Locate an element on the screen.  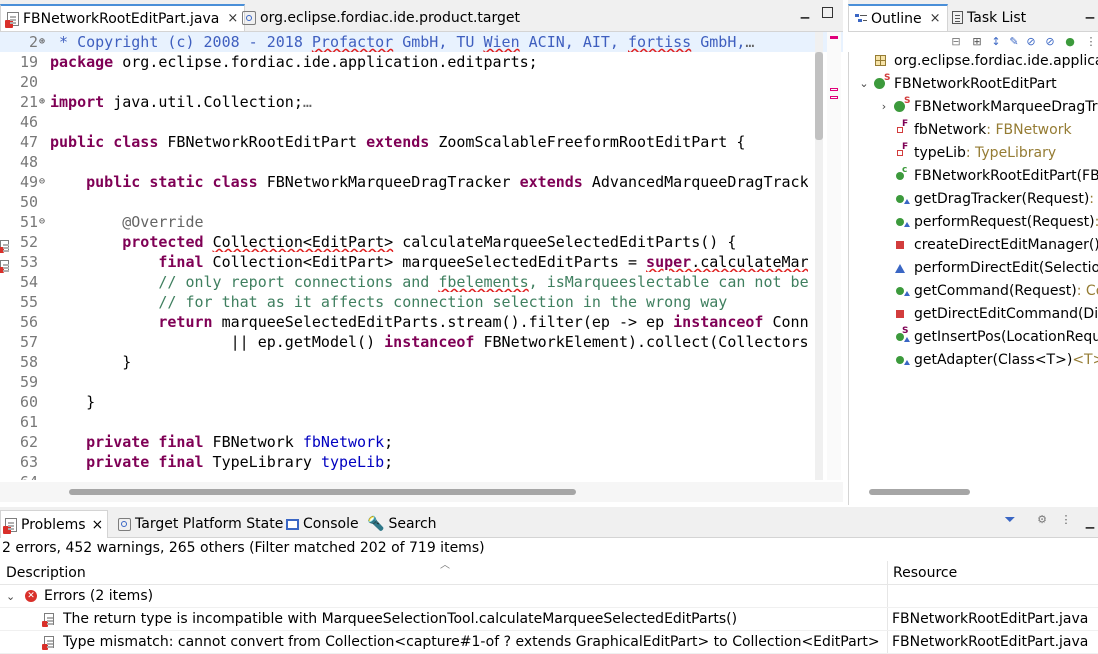
horizontal-scrollbar-thumb is located at coordinates (322, 492).